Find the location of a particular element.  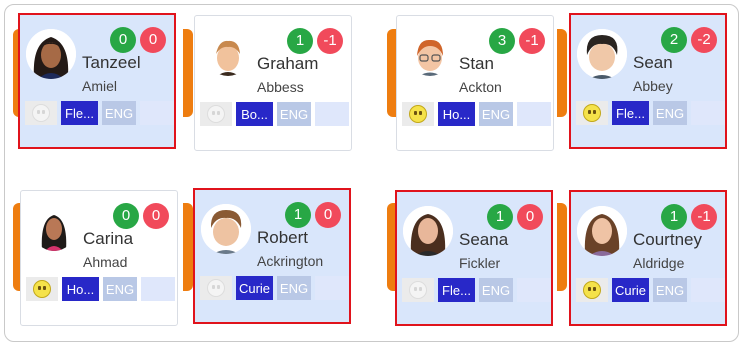

student-last-name: Amiel is located at coordinates (100, 86).